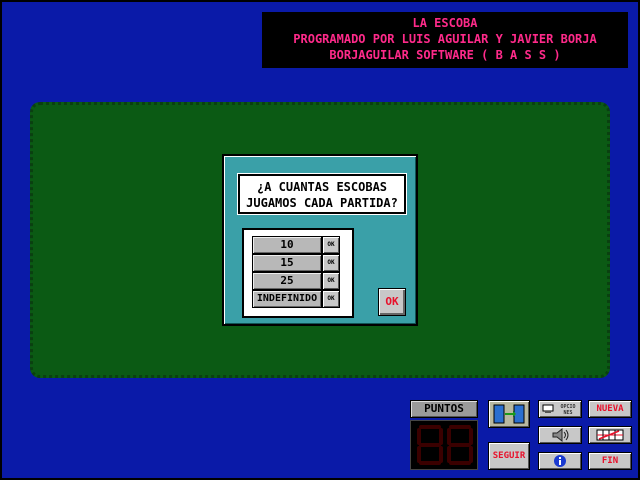 This screenshot has width=640, height=480. I want to click on swap-cards-button, so click(509, 414).